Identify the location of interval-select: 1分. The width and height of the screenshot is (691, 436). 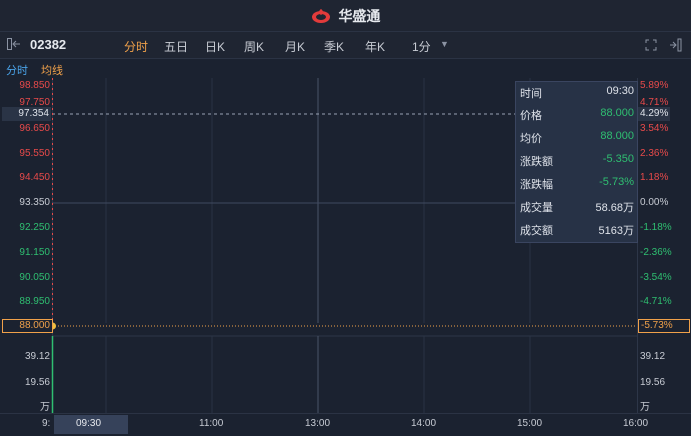
(421, 46).